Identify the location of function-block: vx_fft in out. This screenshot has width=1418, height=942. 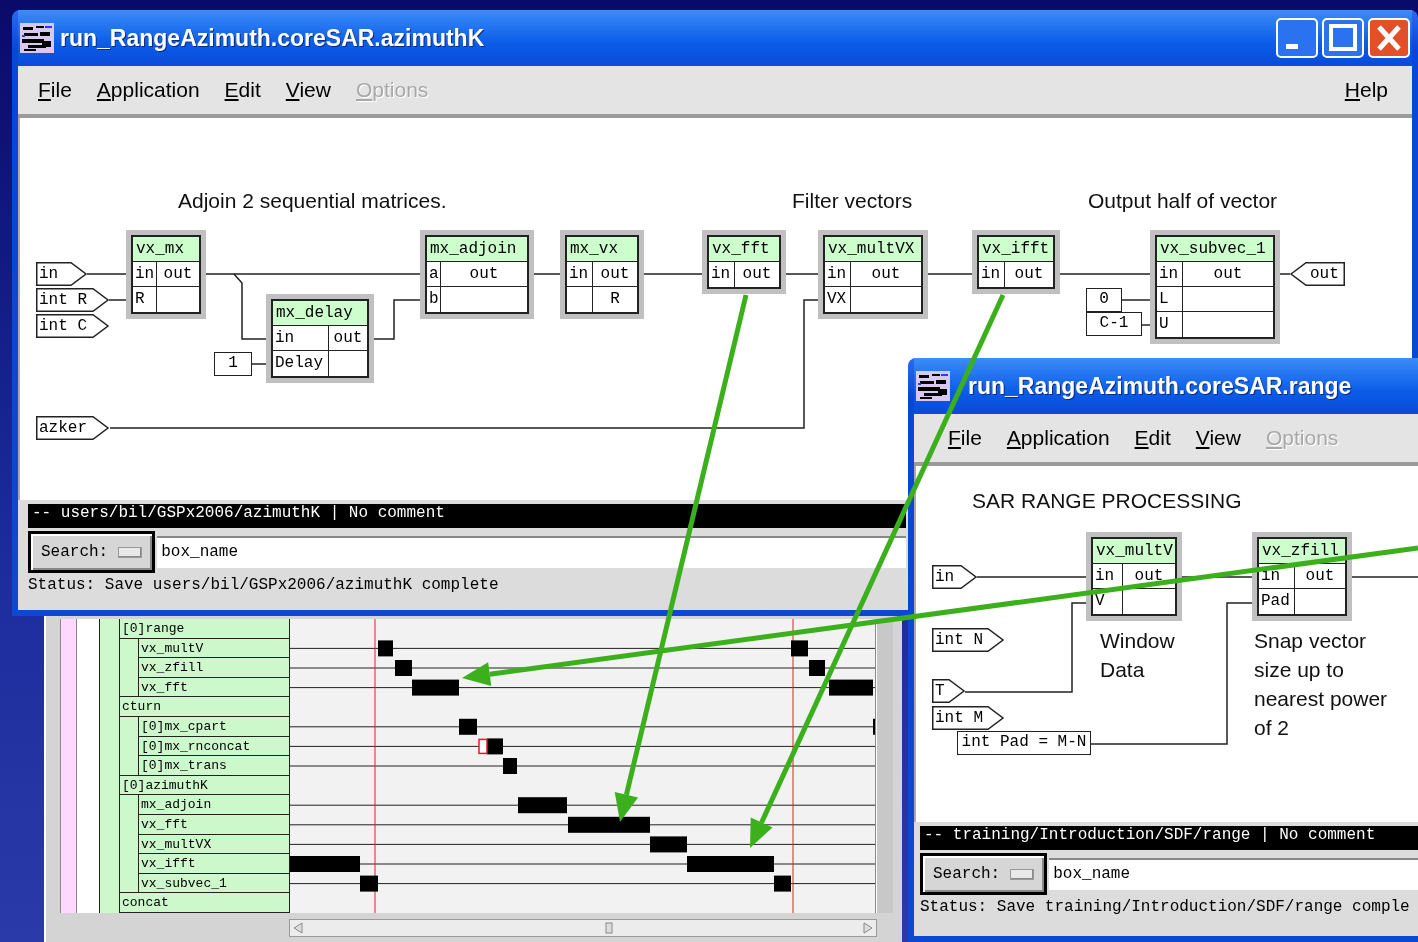
(744, 262).